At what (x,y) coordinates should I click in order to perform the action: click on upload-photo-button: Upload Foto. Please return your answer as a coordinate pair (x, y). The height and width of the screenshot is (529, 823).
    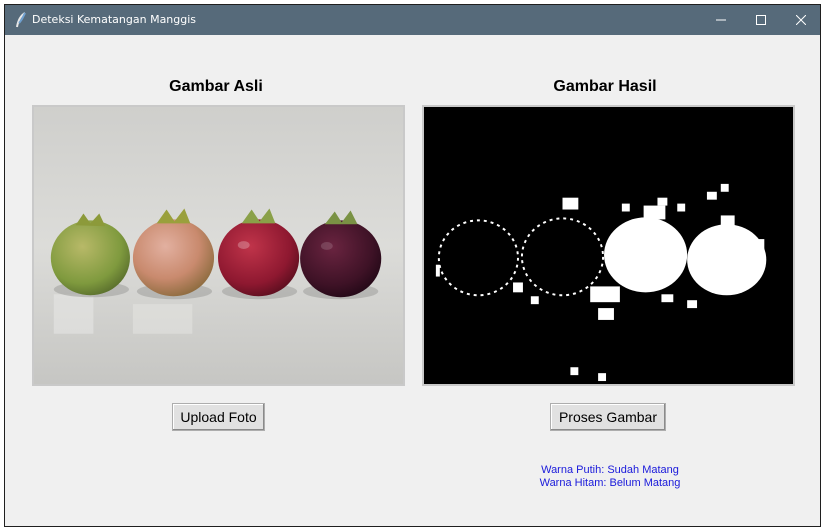
    Looking at the image, I should click on (218, 417).